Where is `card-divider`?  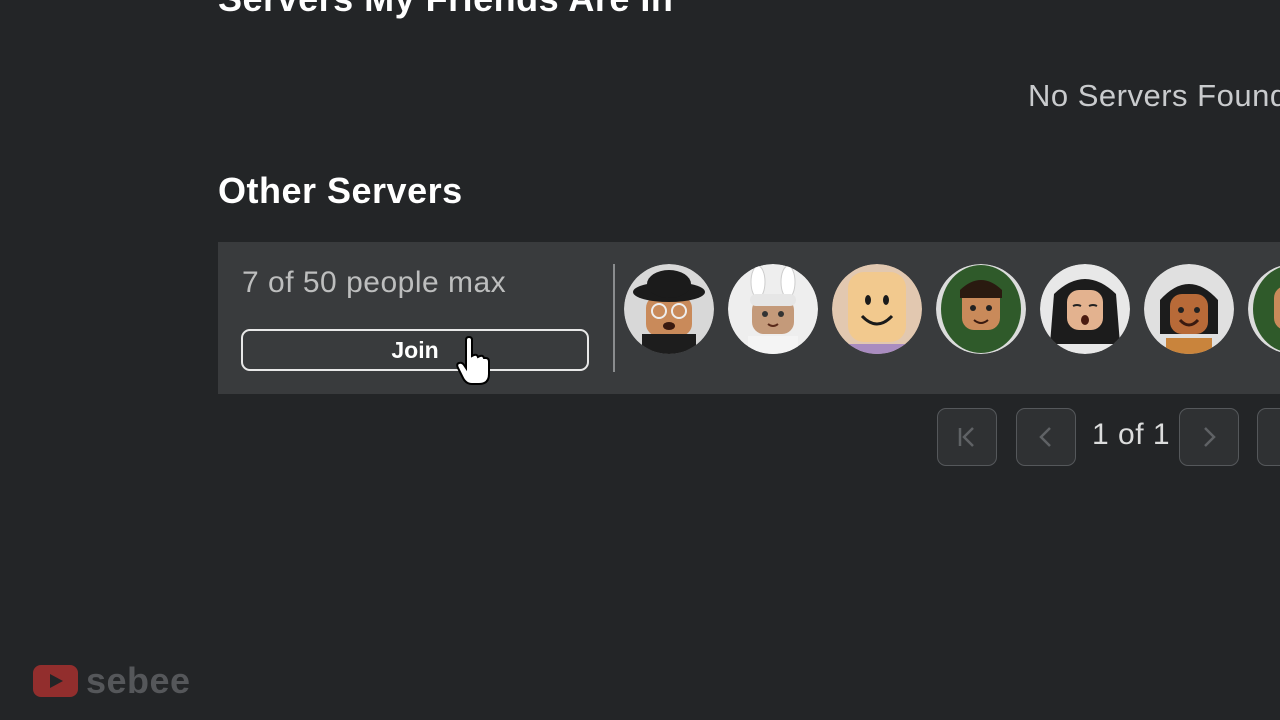 card-divider is located at coordinates (614, 318).